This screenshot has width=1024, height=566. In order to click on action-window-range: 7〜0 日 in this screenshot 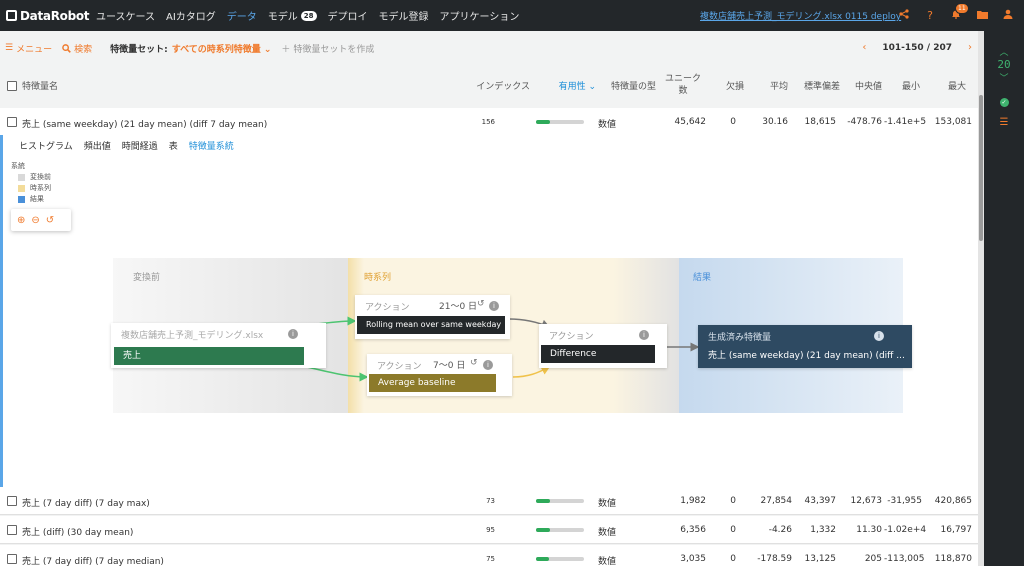, I will do `click(449, 366)`.